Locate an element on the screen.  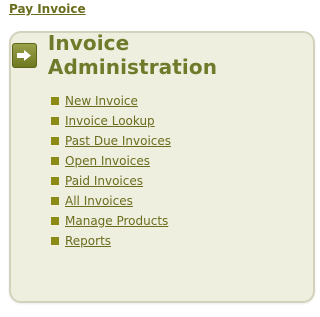
all-invoices-link: All Invoices is located at coordinates (99, 201).